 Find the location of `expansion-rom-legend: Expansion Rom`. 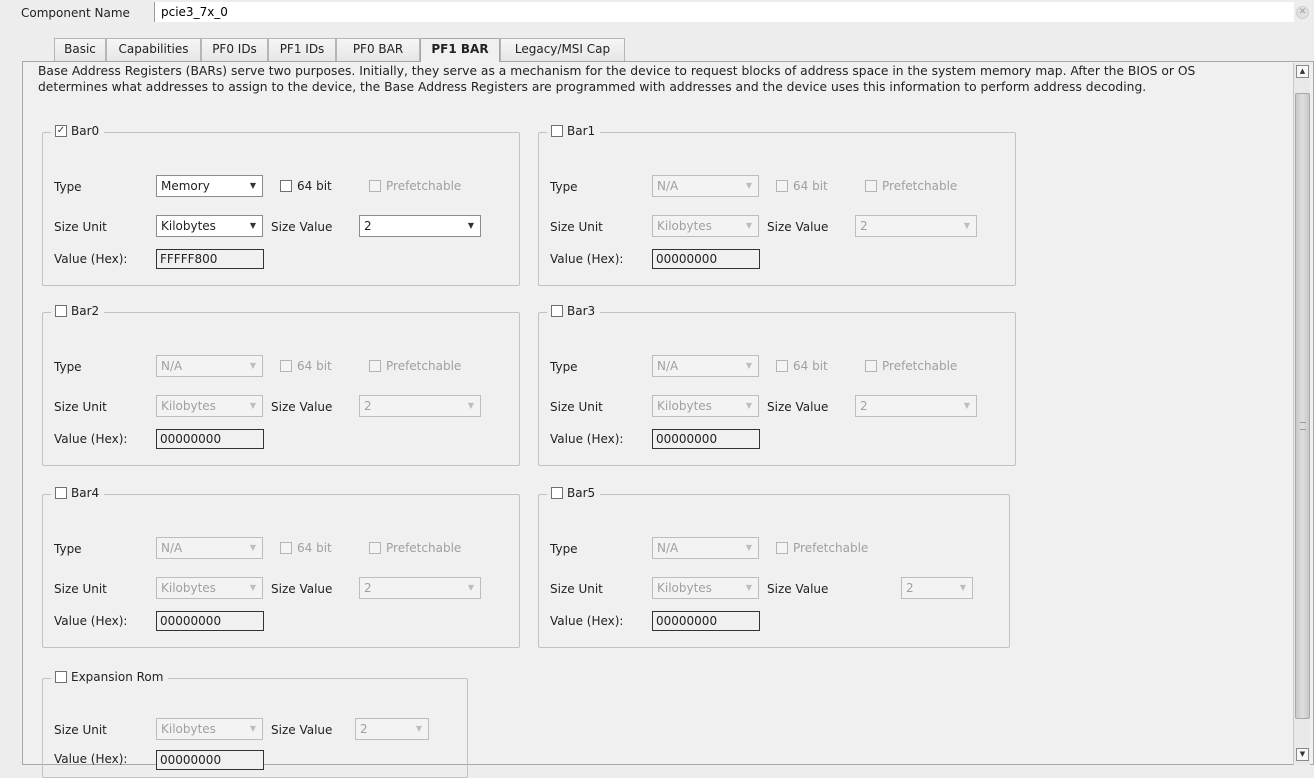

expansion-rom-legend: Expansion Rom is located at coordinates (110, 677).